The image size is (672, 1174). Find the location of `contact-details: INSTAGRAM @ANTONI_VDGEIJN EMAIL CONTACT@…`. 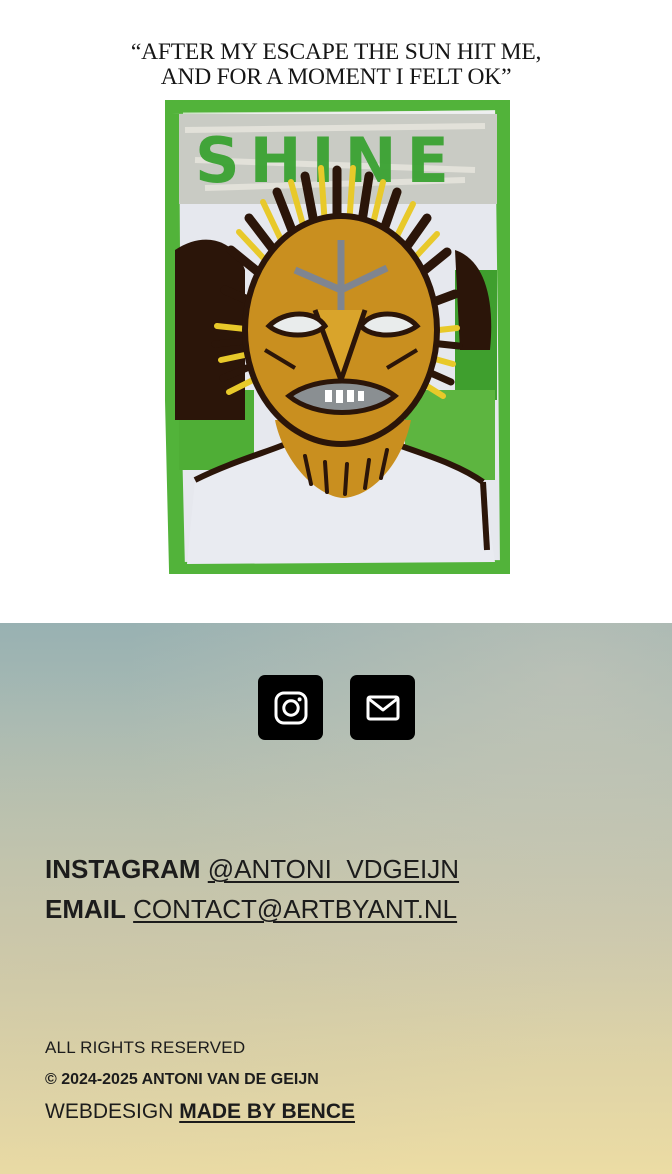

contact-details: INSTAGRAM @ANTONI_VDGEIJN EMAIL CONTACT@… is located at coordinates (252, 889).